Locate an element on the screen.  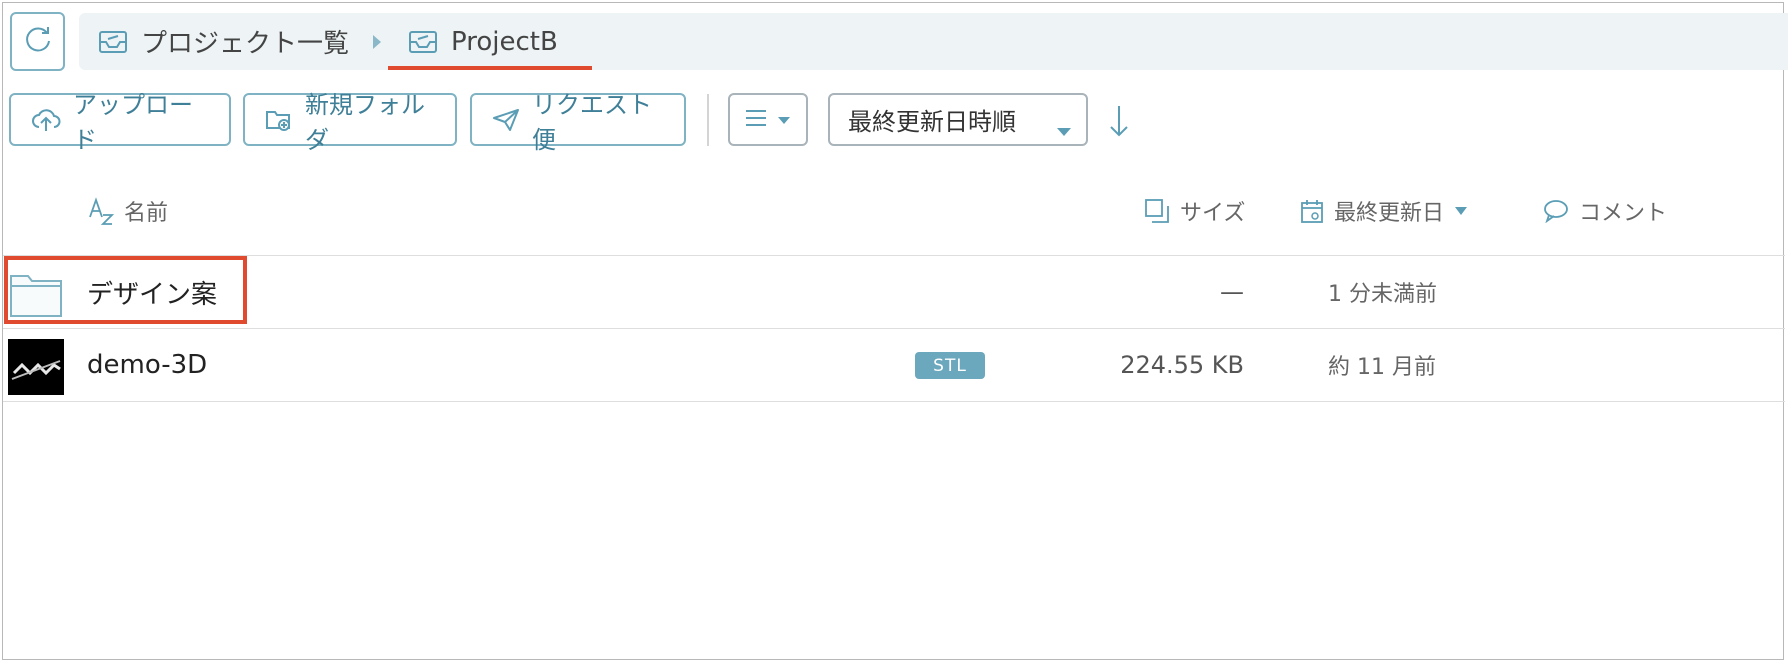
breadcrumb-item-project-list: プロジェクト一覧 is located at coordinates (224, 41).